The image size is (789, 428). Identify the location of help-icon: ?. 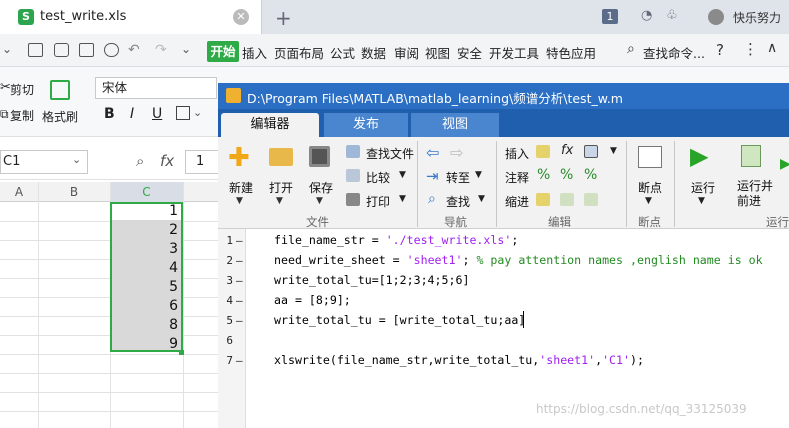
(720, 50).